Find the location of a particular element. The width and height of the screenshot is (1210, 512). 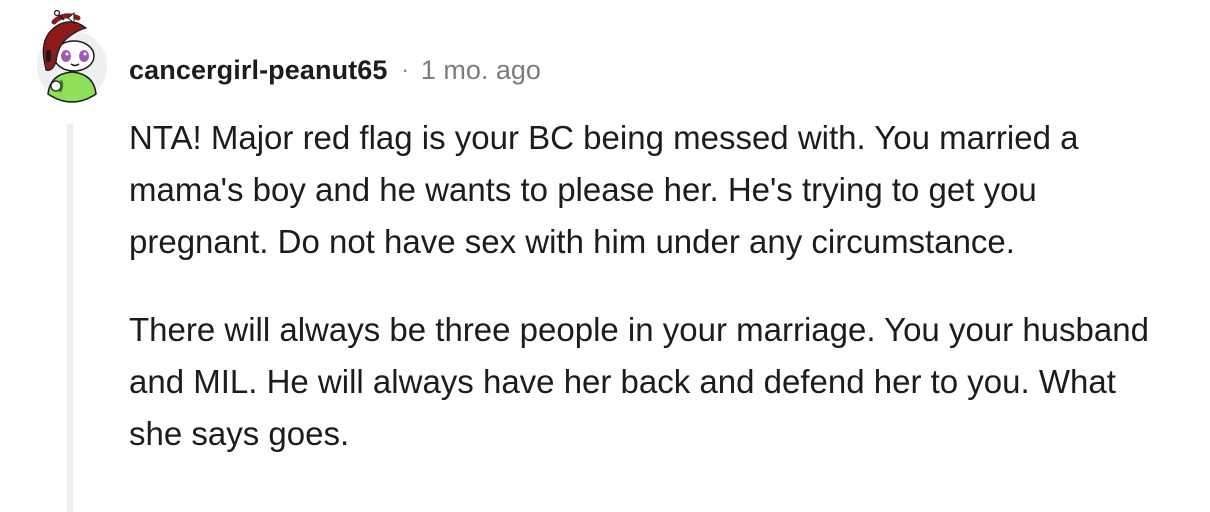

snoo-avatar-icon is located at coordinates (72, 56).